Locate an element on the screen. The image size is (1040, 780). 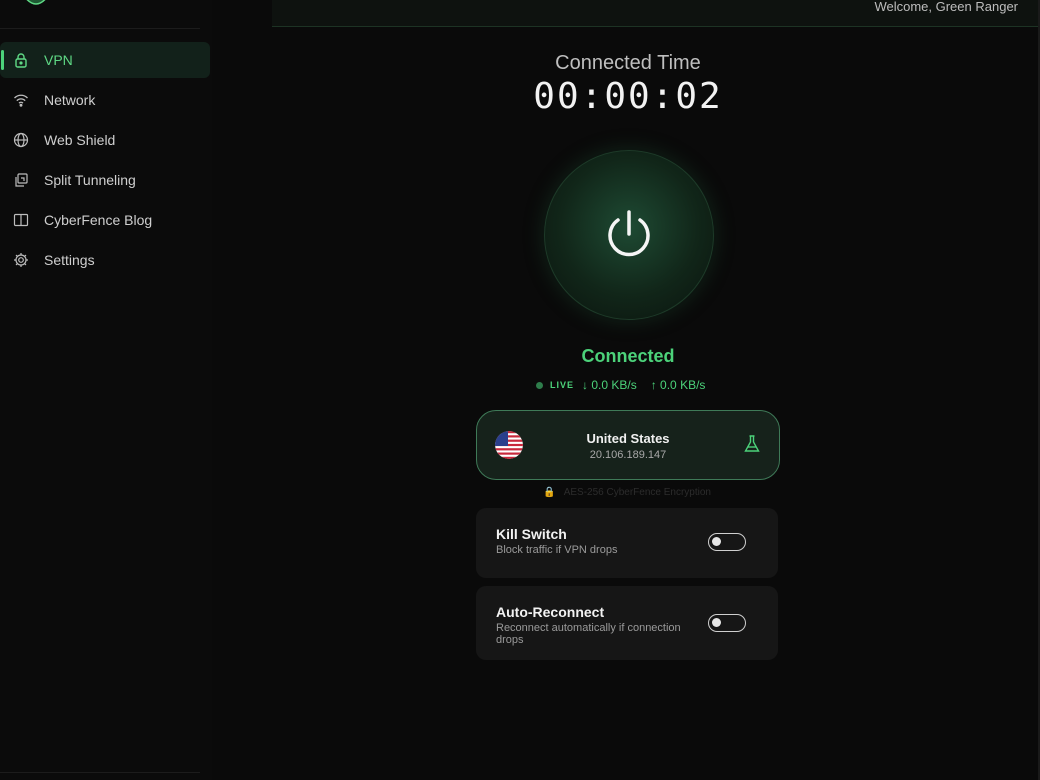
server-selector: United States 20.106.189.147 is located at coordinates (628, 445).